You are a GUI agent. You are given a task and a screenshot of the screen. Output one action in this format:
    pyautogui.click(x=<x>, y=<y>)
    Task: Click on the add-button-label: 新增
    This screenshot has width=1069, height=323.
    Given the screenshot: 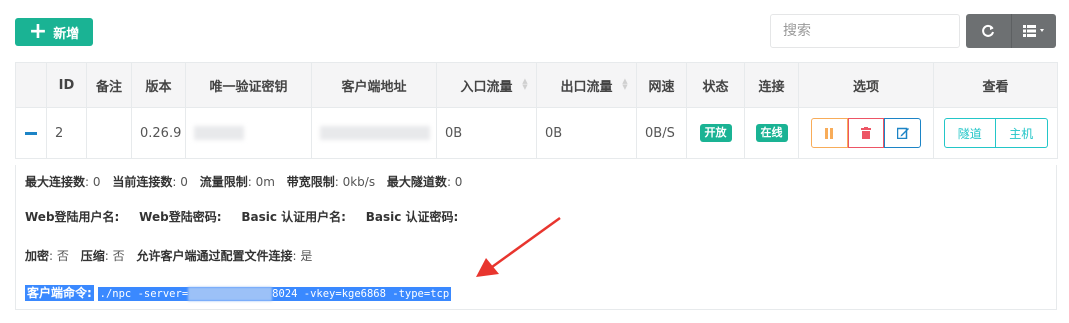 What is the action you would take?
    pyautogui.click(x=66, y=34)
    